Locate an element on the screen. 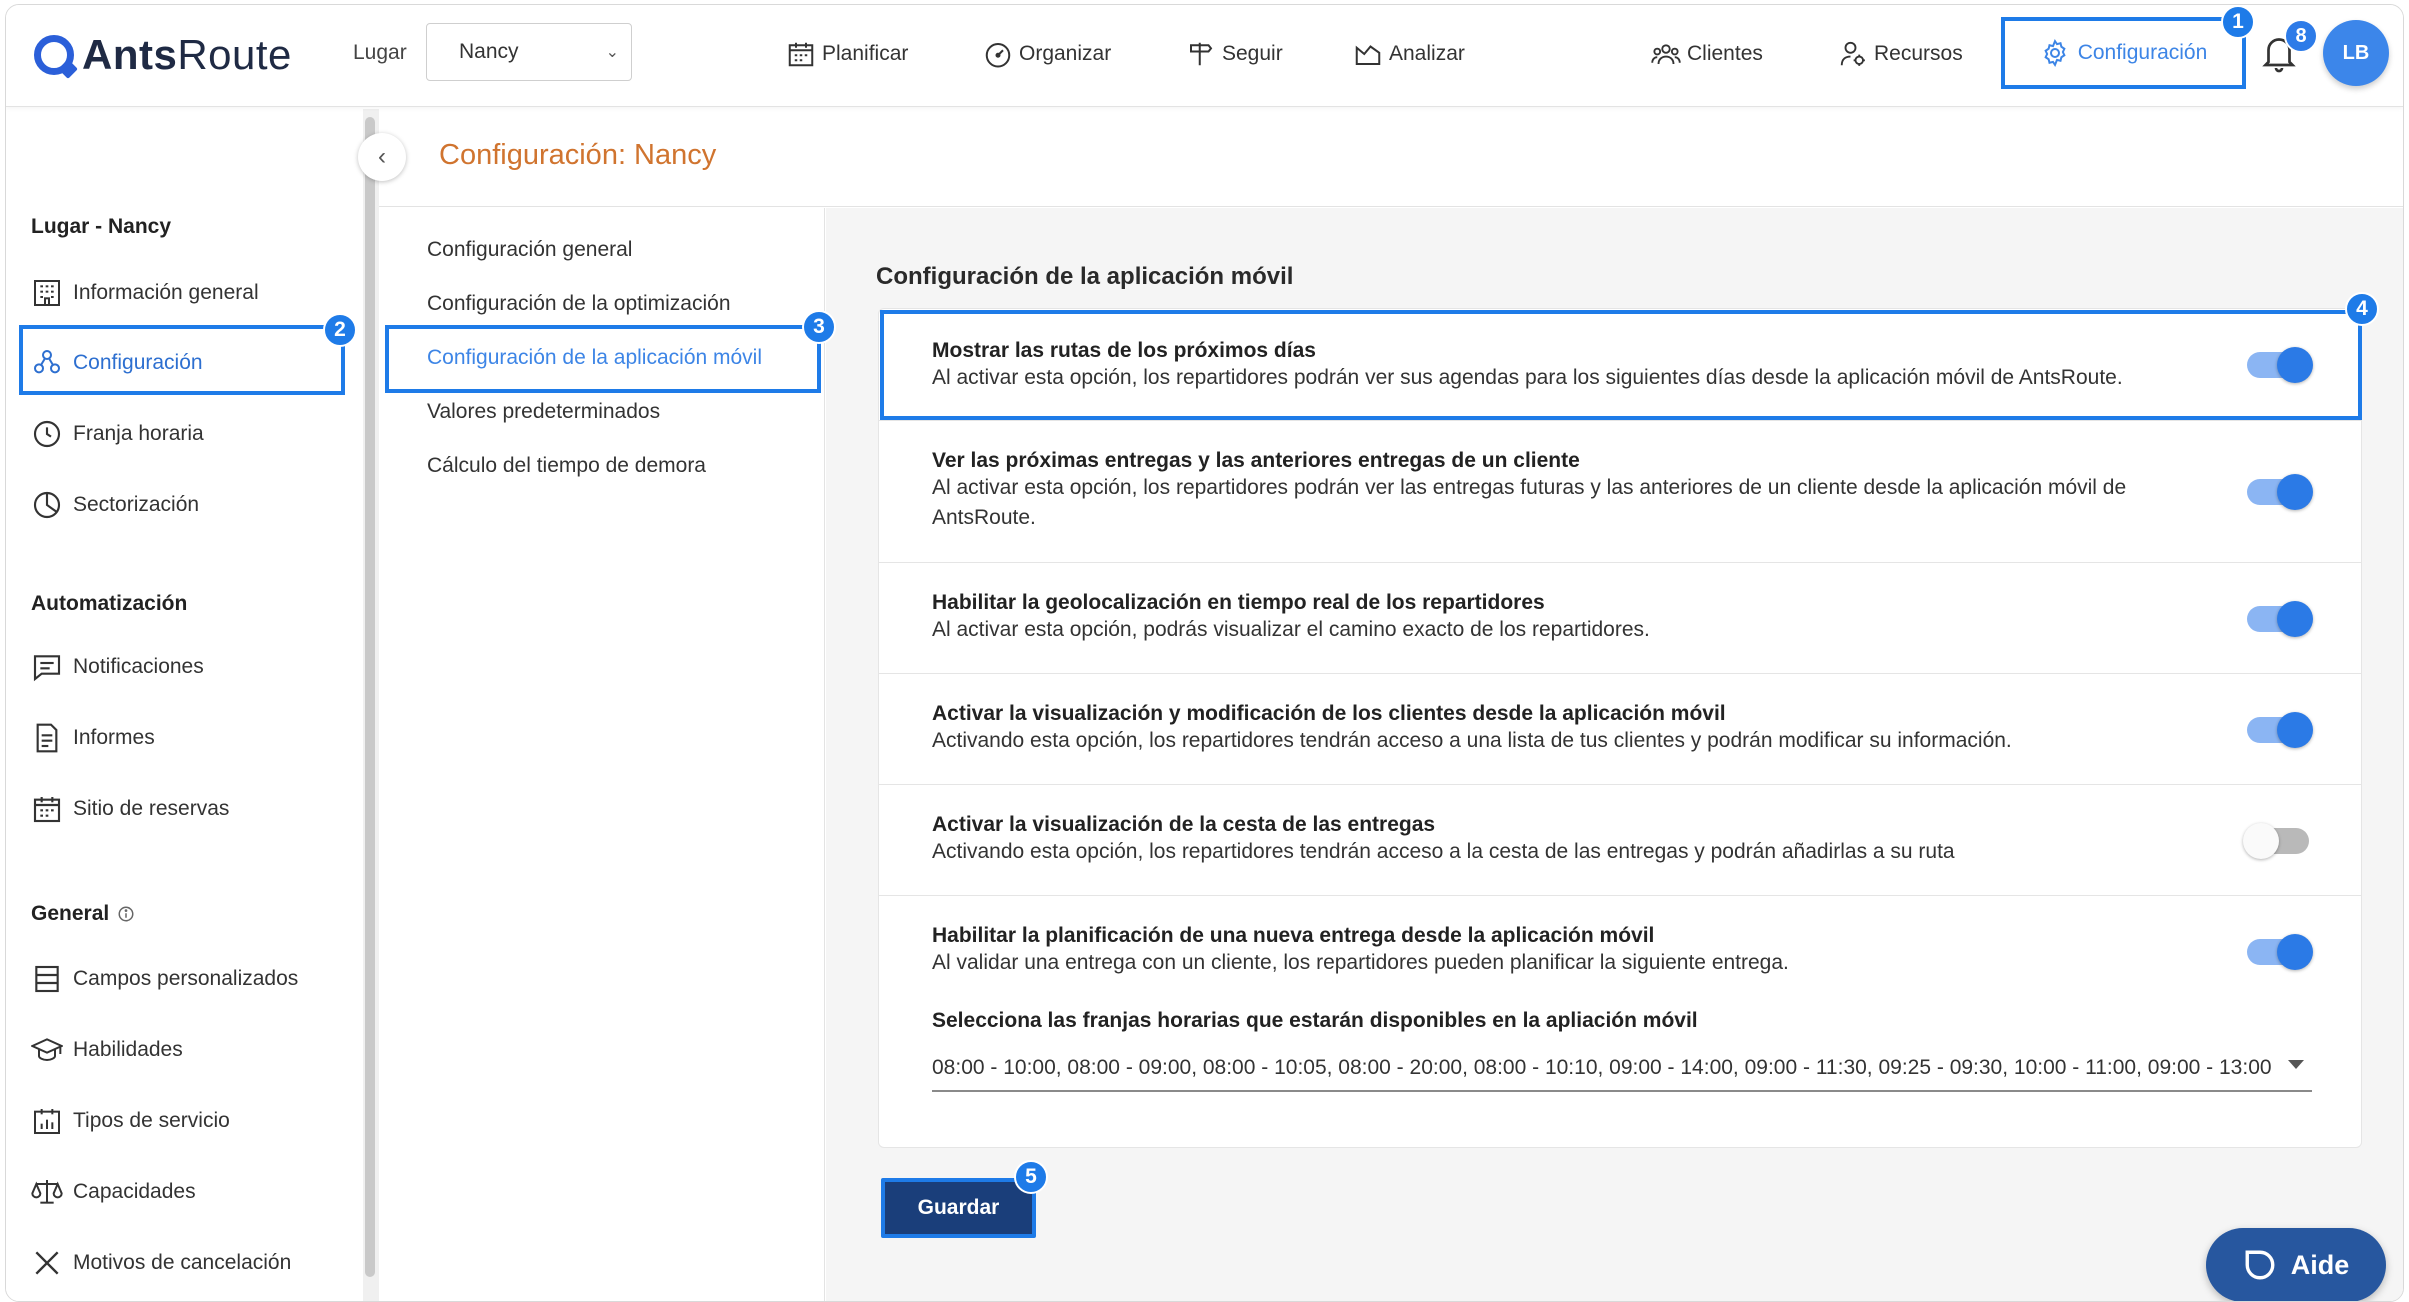 Image resolution: width=2409 pixels, height=1302 pixels. sidebar-section-general: General is located at coordinates (83, 914).